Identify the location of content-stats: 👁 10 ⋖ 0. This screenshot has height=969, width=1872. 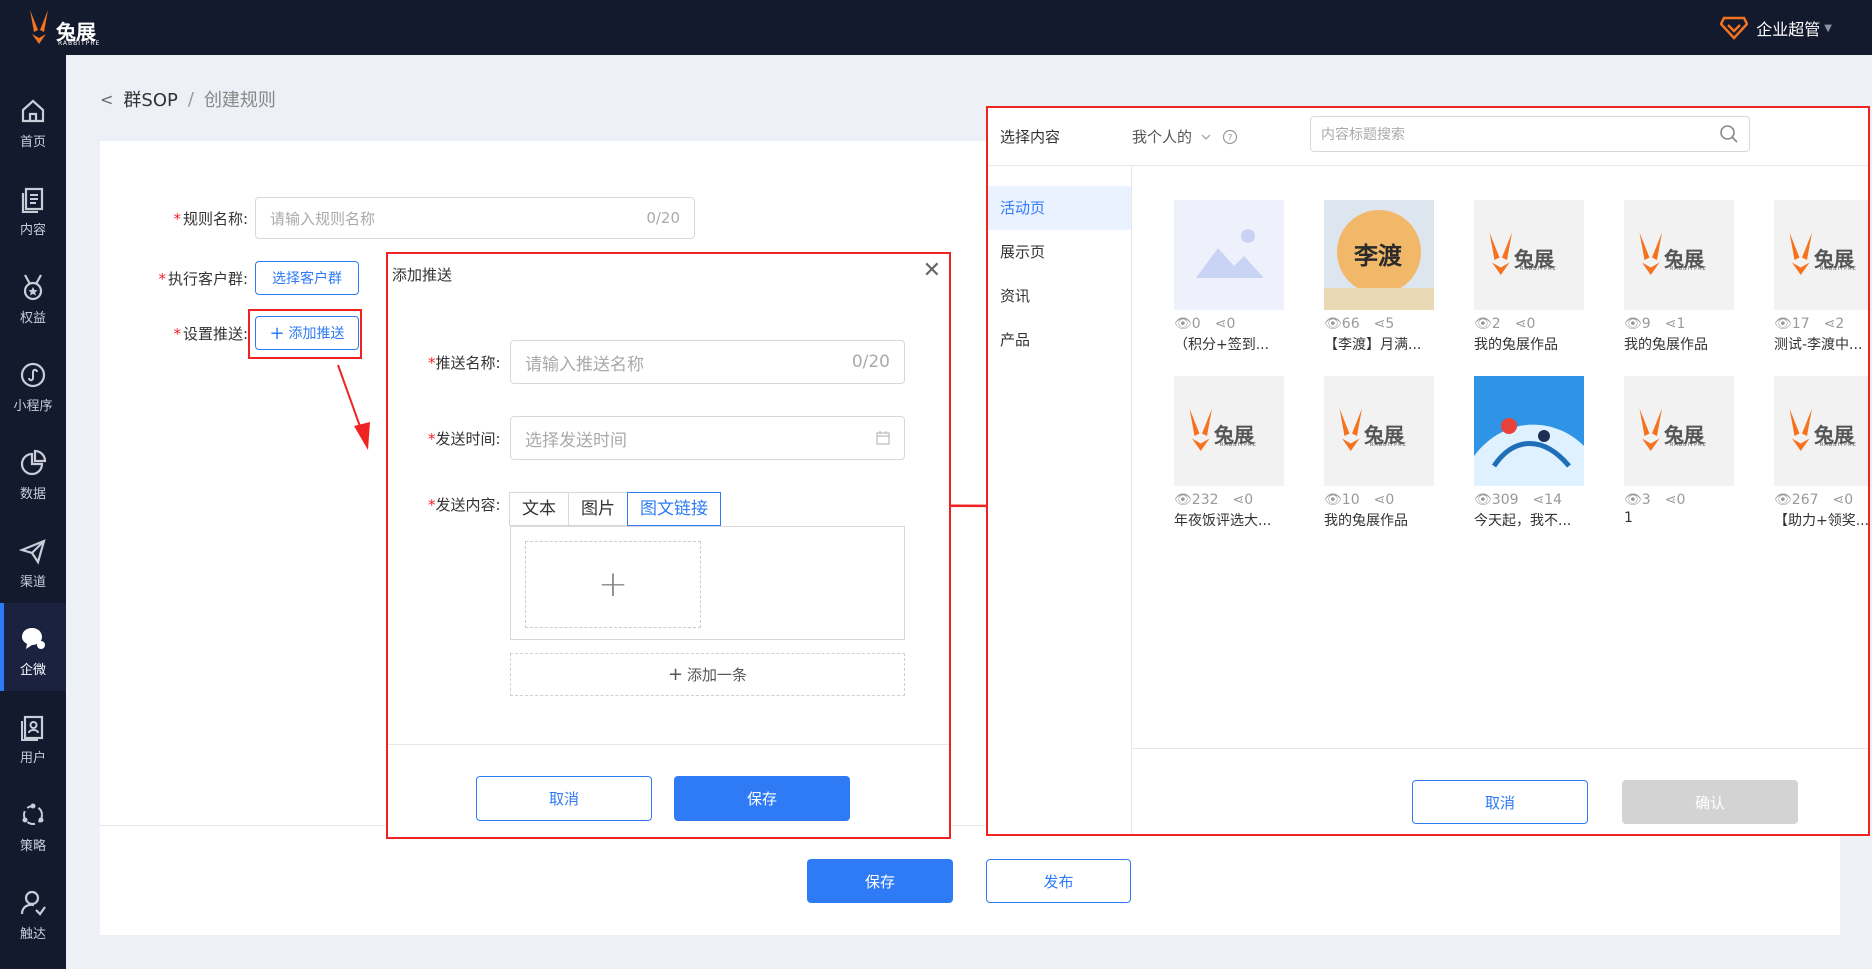
(1389, 500).